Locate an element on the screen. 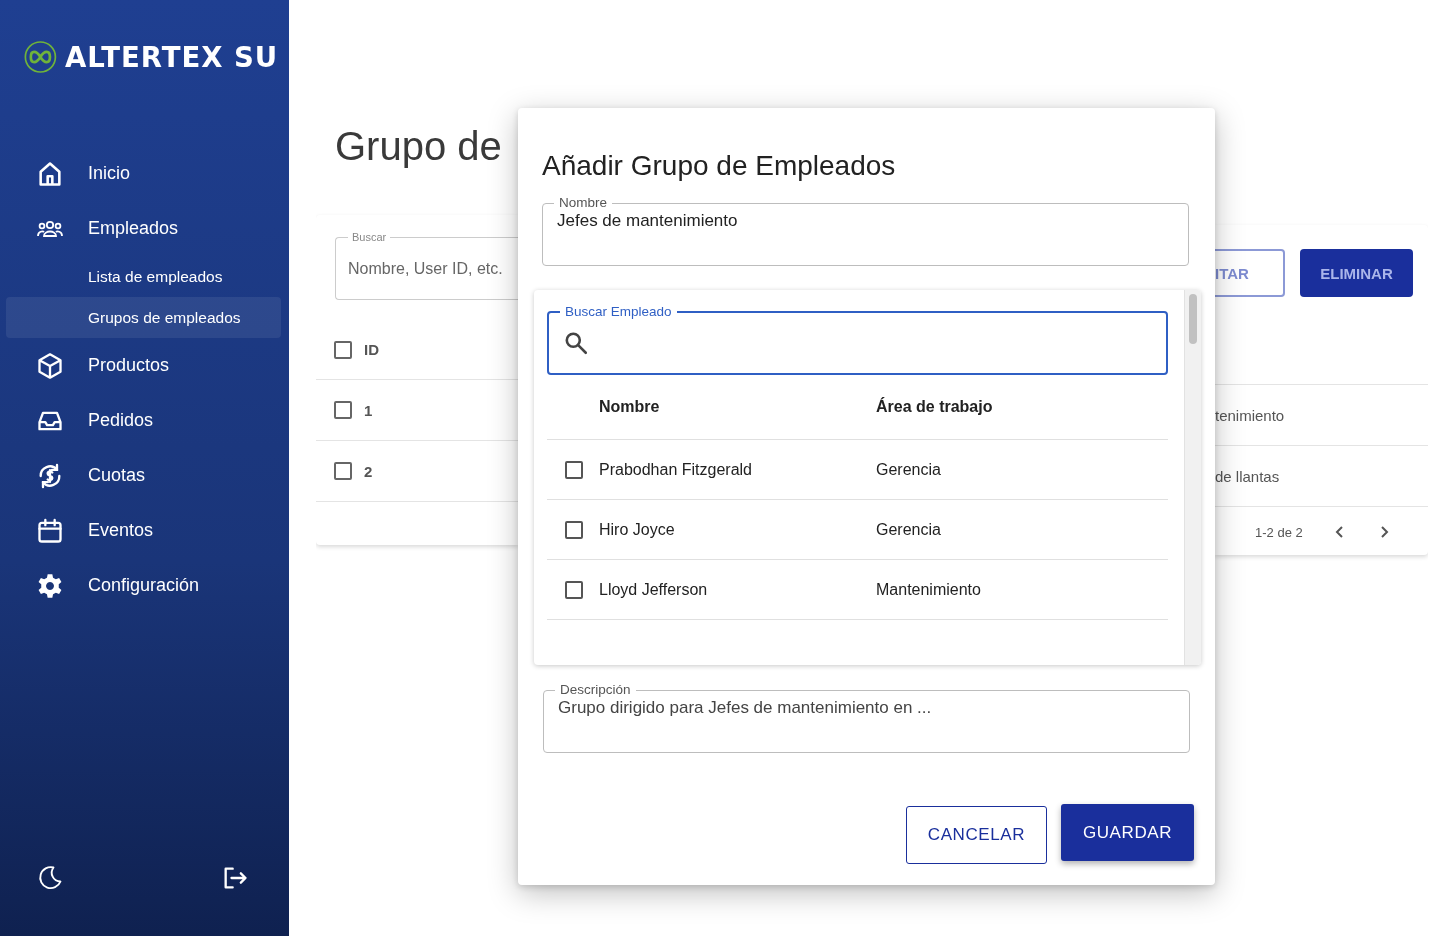 This screenshot has width=1452, height=936. name-field: Nombre Jefes de mantenimiento is located at coordinates (865, 230).